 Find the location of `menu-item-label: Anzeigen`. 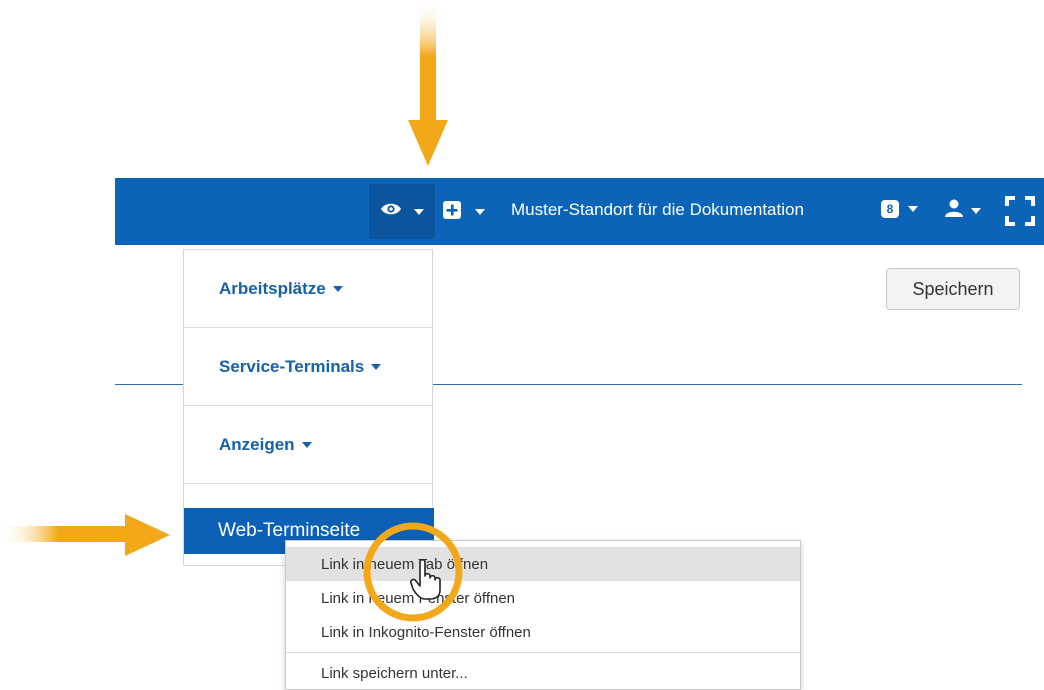

menu-item-label: Anzeigen is located at coordinates (257, 444).